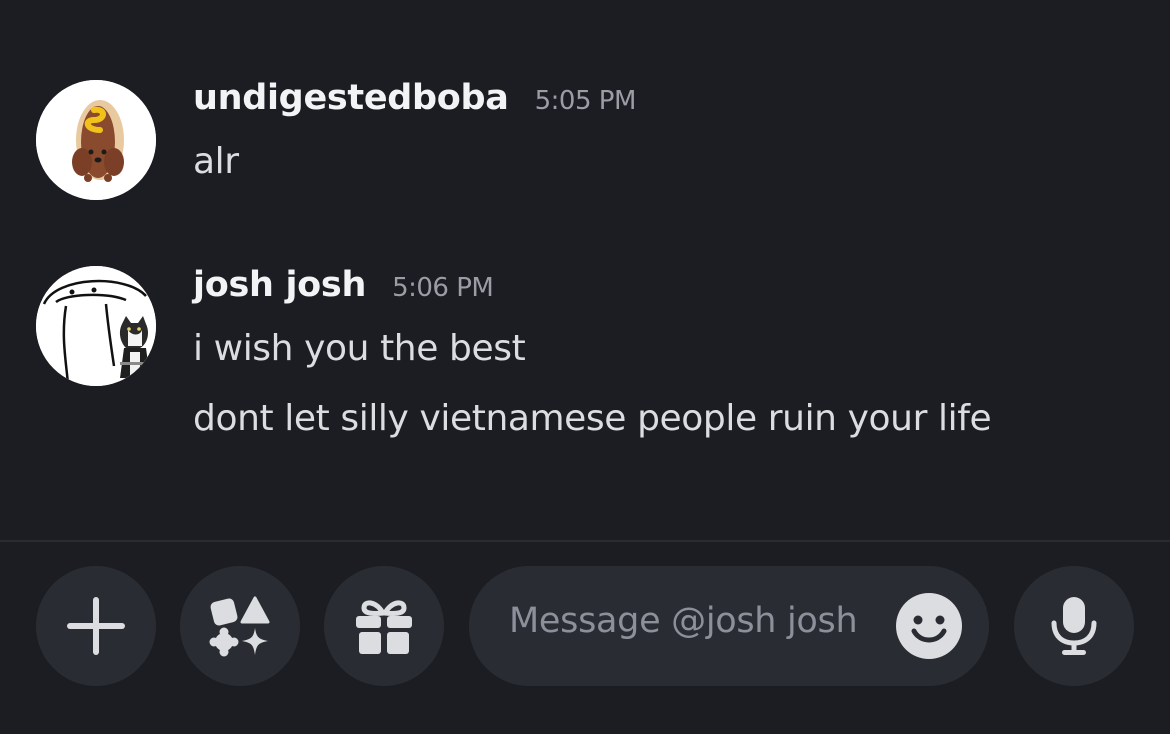  What do you see at coordinates (585, 541) in the screenshot?
I see `composer-divider` at bounding box center [585, 541].